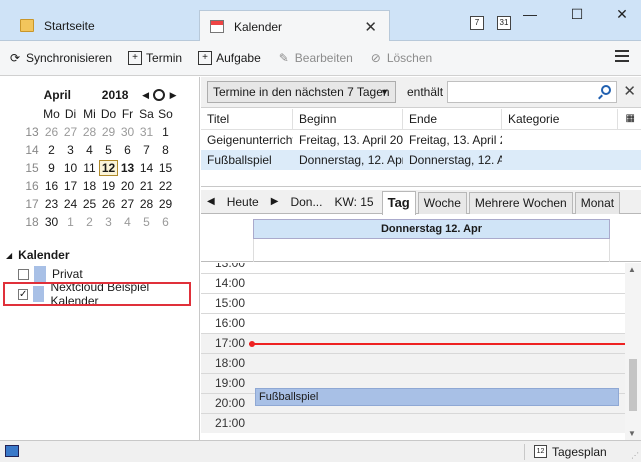 This screenshot has height=462, width=641. I want to click on tab-kalender: Kalender ✕, so click(294, 26).